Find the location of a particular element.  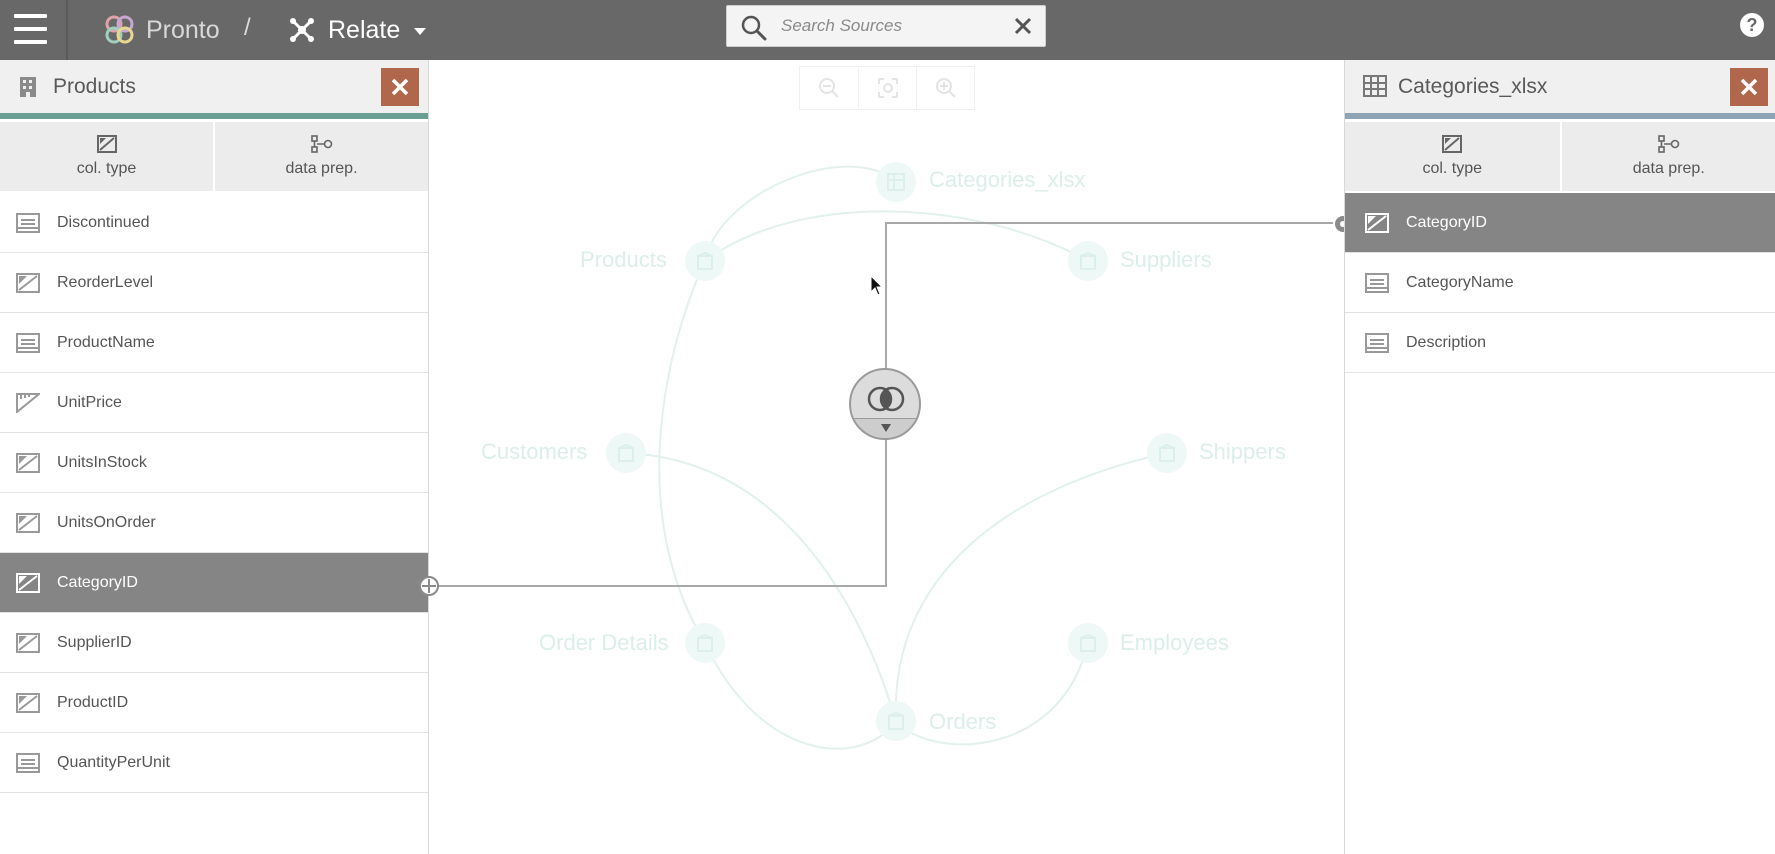

app-brand: Pronto is located at coordinates (162, 30).